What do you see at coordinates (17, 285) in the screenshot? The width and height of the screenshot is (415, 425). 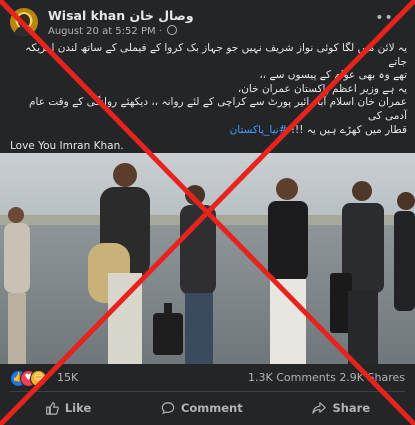 I see `child-figure` at bounding box center [17, 285].